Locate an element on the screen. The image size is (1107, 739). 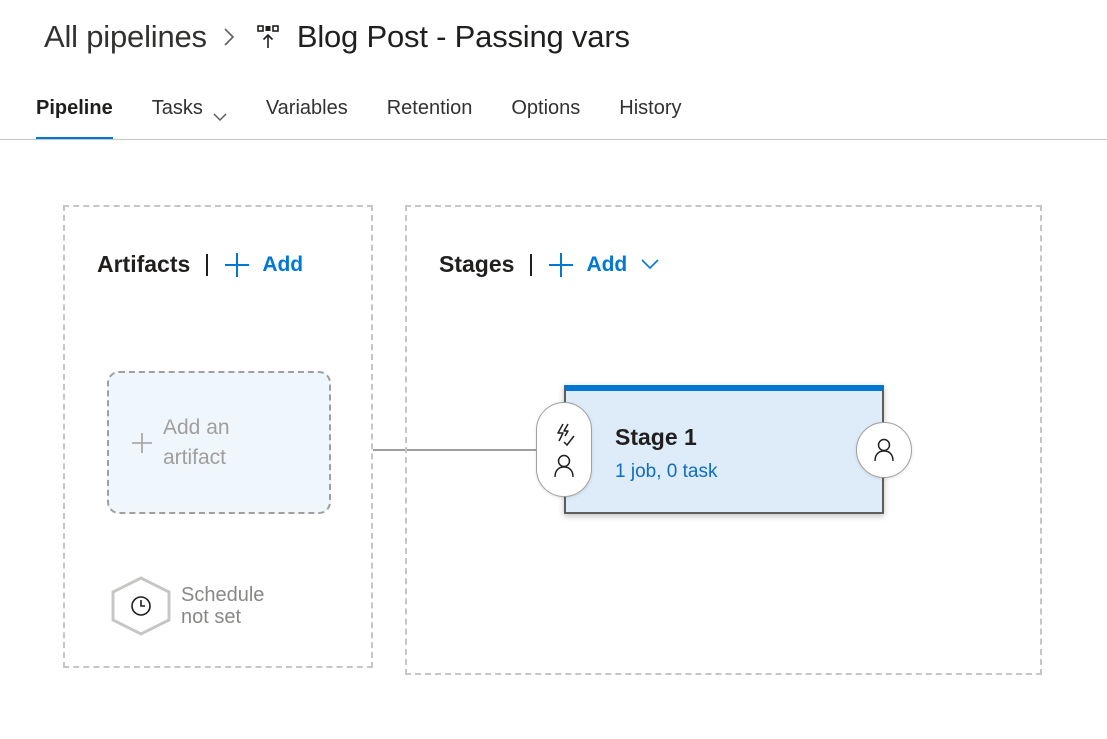
tab-retention: Retention is located at coordinates (430, 116).